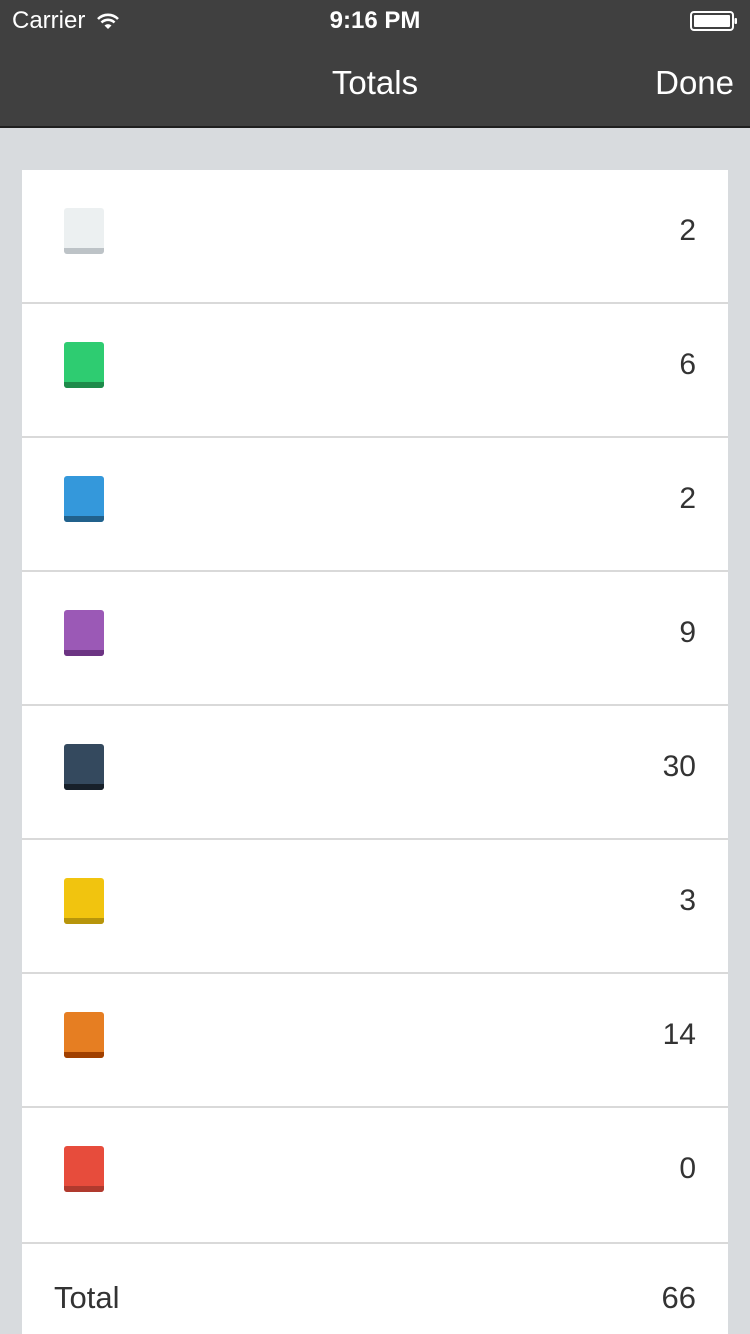  I want to click on list-item: 3, so click(375, 907).